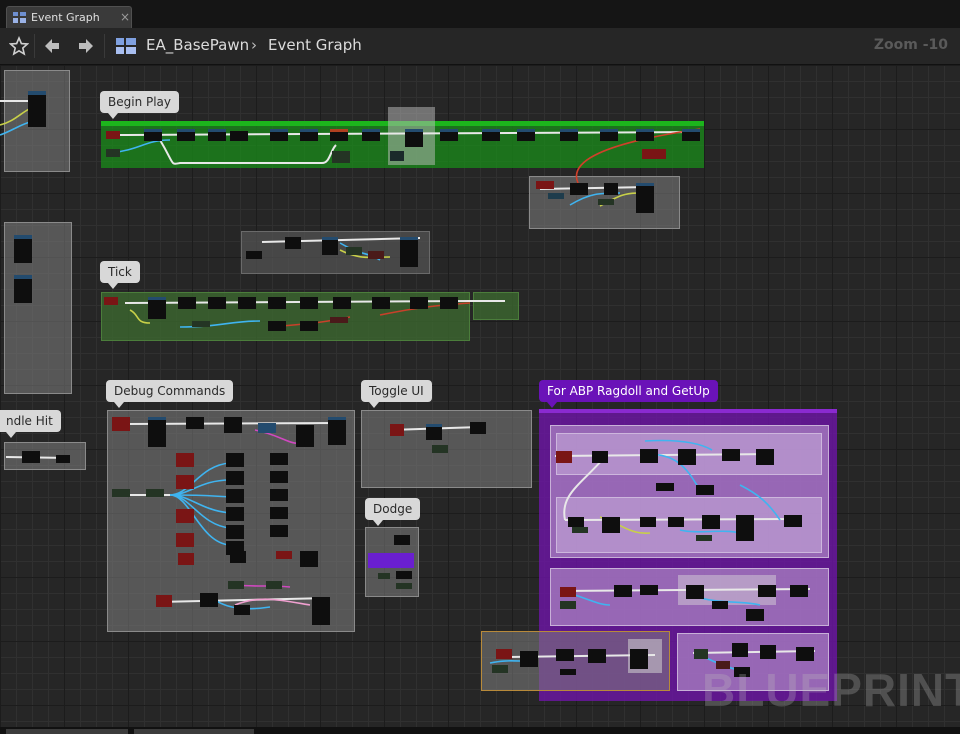 The width and height of the screenshot is (960, 734). What do you see at coordinates (126, 46) in the screenshot?
I see `blueprint-icon` at bounding box center [126, 46].